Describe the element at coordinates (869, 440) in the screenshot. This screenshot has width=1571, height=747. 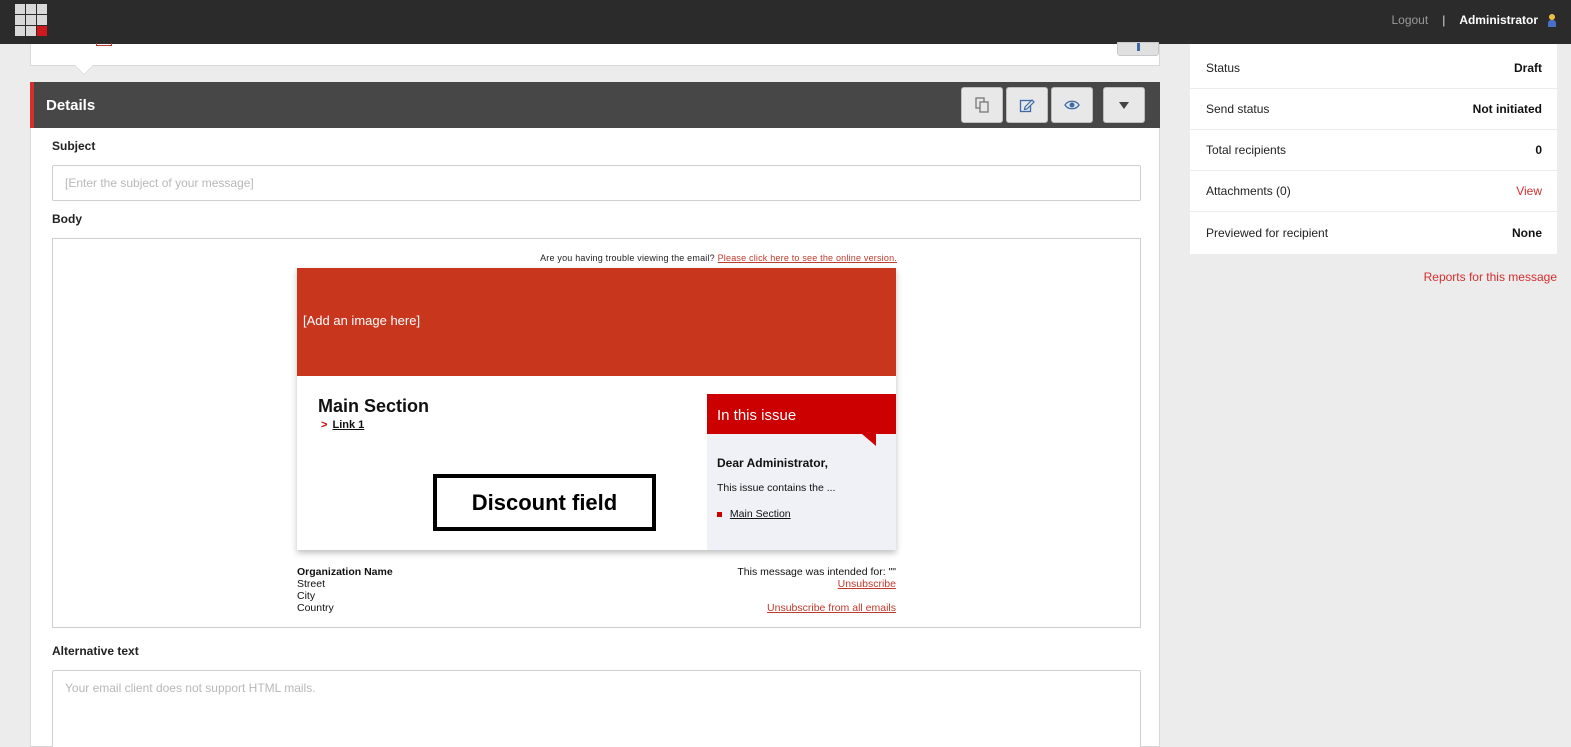
I see `issue-tab-decoration` at that location.